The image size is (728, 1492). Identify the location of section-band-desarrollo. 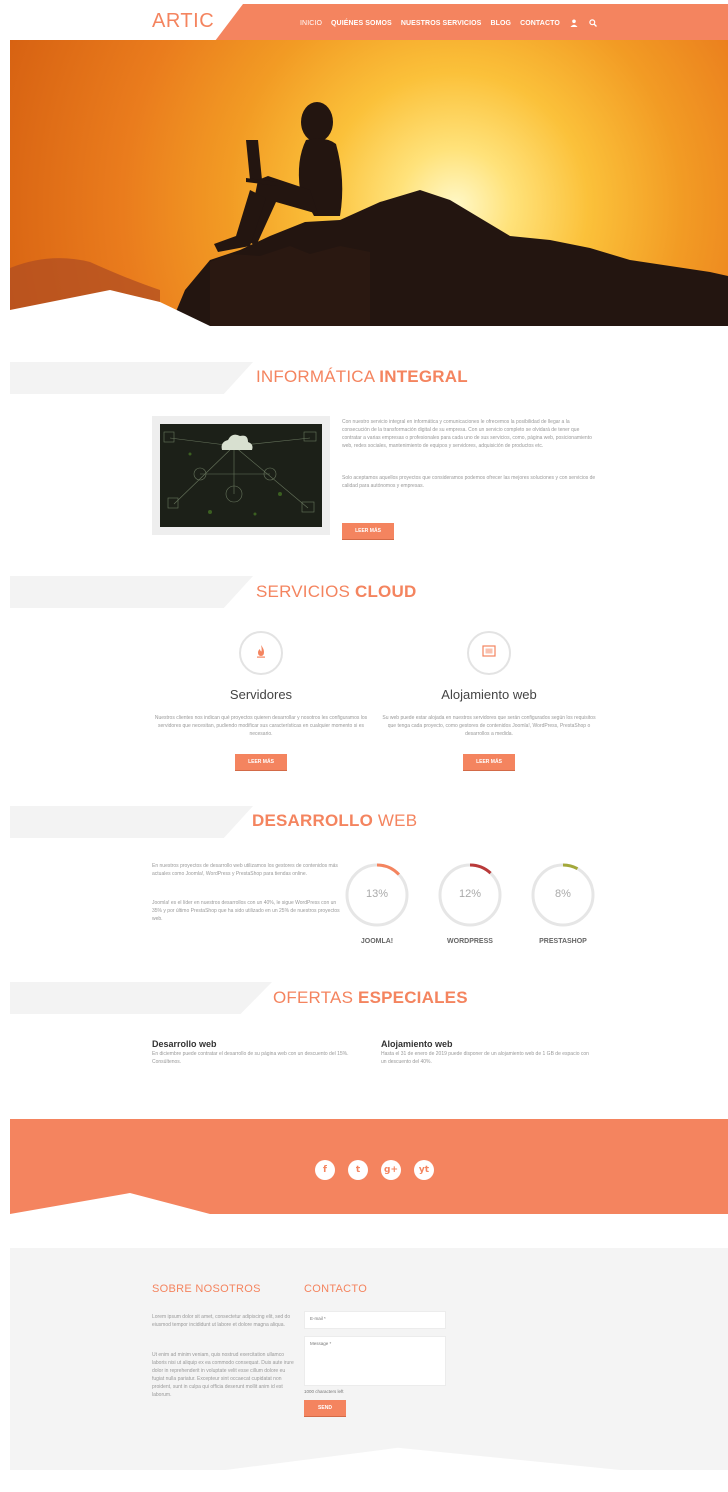
(131, 822).